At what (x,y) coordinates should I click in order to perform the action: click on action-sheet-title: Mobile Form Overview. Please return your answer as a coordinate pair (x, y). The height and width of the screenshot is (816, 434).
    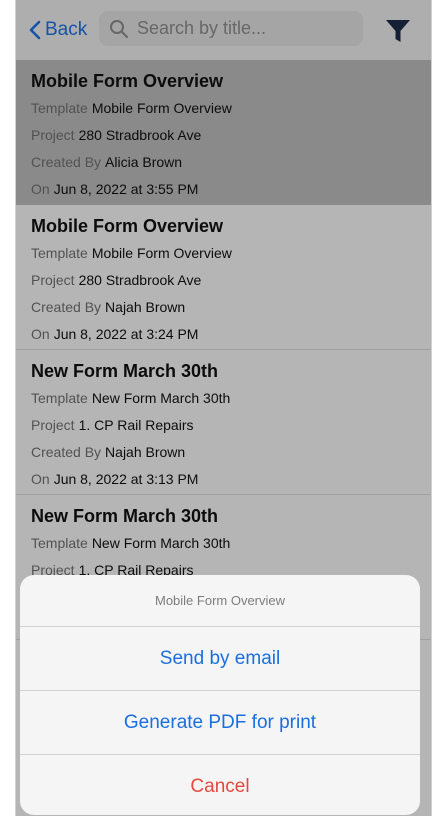
    Looking at the image, I should click on (220, 601).